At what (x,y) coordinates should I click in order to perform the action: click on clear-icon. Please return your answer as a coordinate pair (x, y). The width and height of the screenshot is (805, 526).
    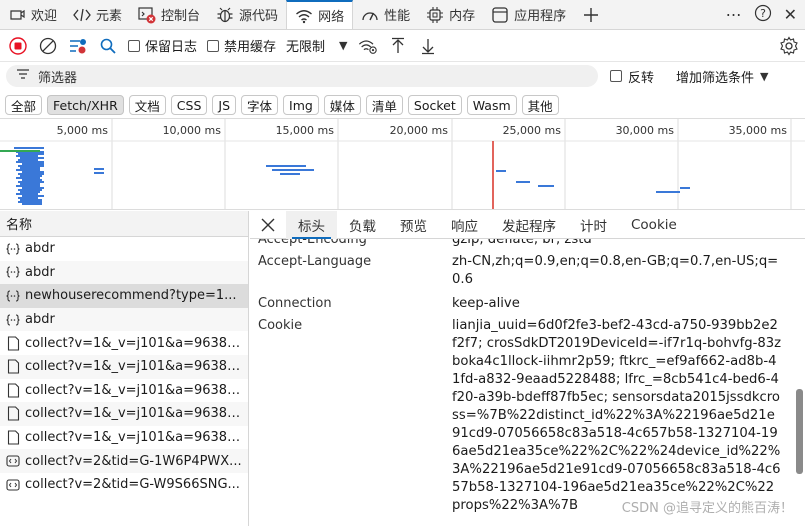
    Looking at the image, I should click on (48, 46).